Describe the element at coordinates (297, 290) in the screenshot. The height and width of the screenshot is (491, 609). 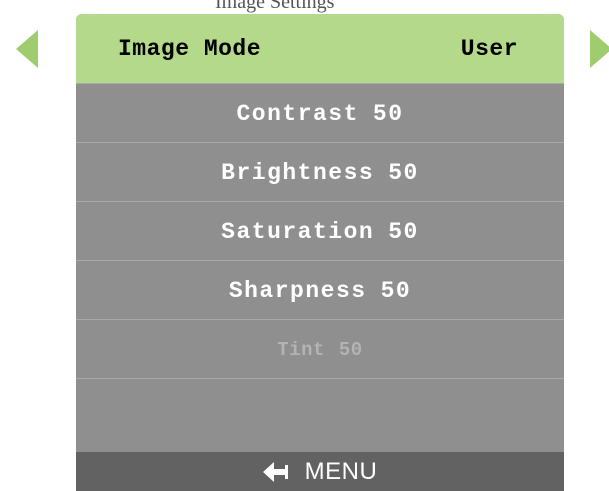
I see `setting-name: Sharpness` at that location.